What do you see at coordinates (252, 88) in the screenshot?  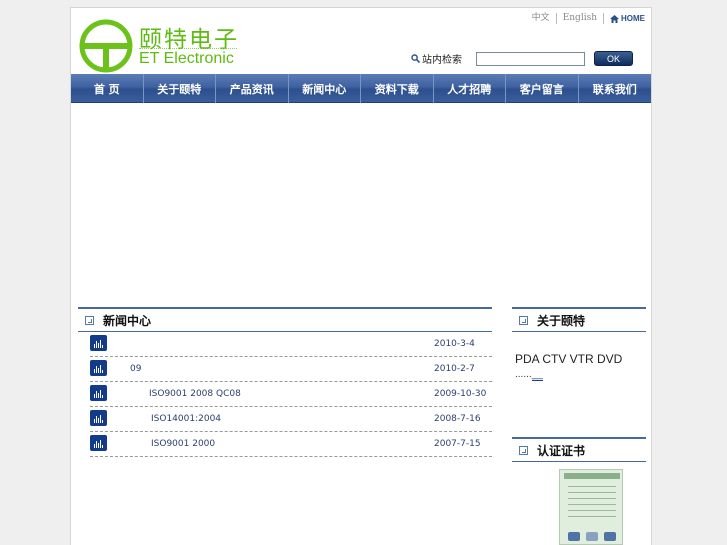 I see `nav-item-products: 产品资讯` at bounding box center [252, 88].